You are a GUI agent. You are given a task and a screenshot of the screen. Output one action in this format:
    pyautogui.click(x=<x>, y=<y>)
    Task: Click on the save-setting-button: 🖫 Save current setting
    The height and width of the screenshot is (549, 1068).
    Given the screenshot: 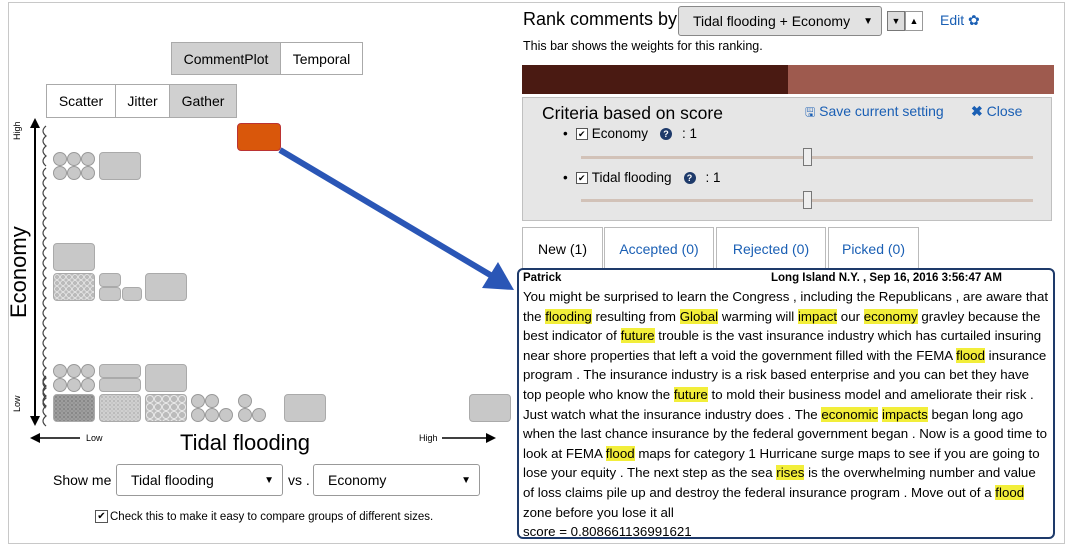 What is the action you would take?
    pyautogui.click(x=874, y=113)
    